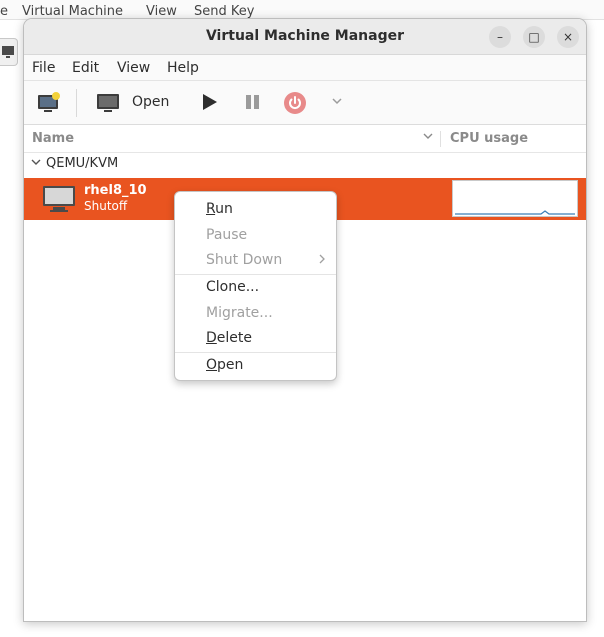  Describe the element at coordinates (305, 139) in the screenshot. I see `column-header: Name CPU usage` at that location.